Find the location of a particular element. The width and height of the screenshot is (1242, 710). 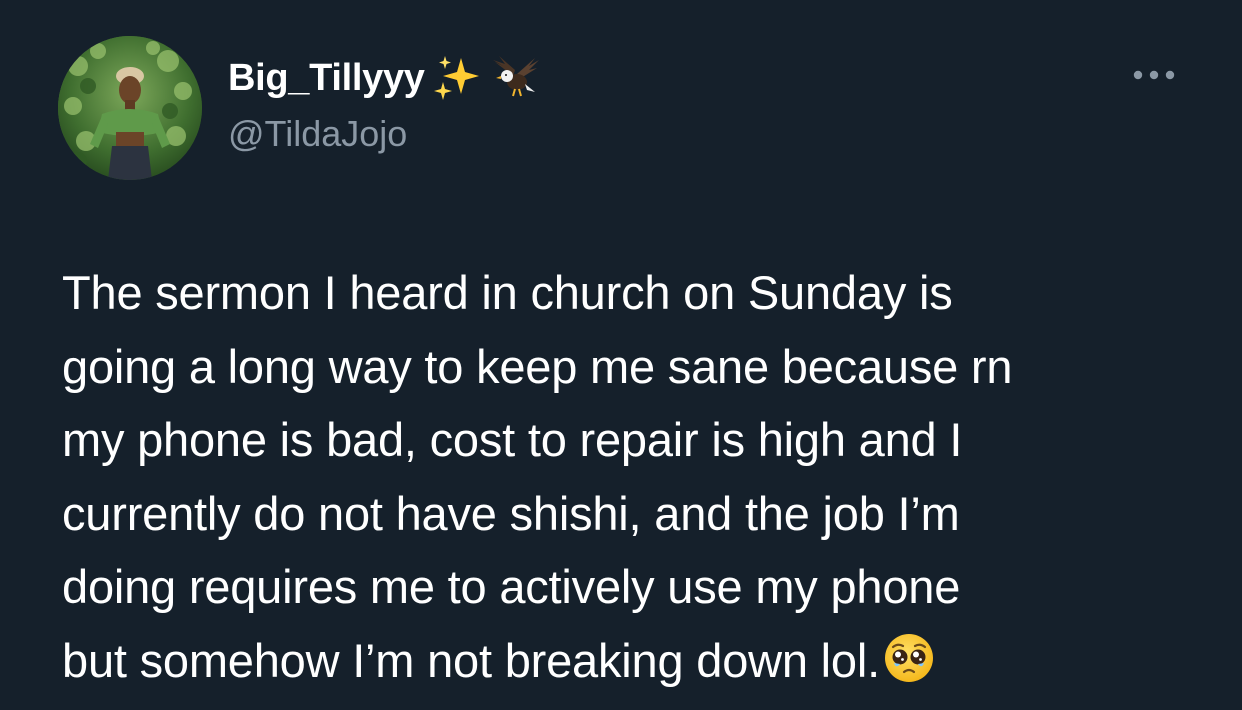

more-options-button is located at coordinates (1154, 75).